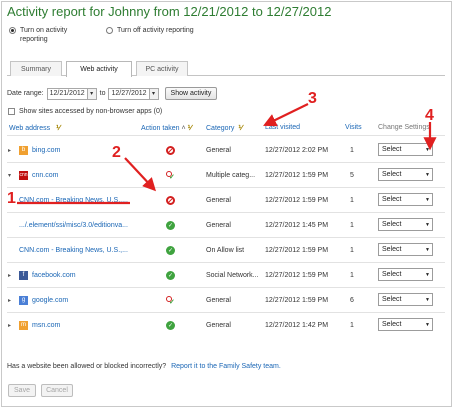  I want to click on from-date-input: 12/21/2012, so click(67, 93).